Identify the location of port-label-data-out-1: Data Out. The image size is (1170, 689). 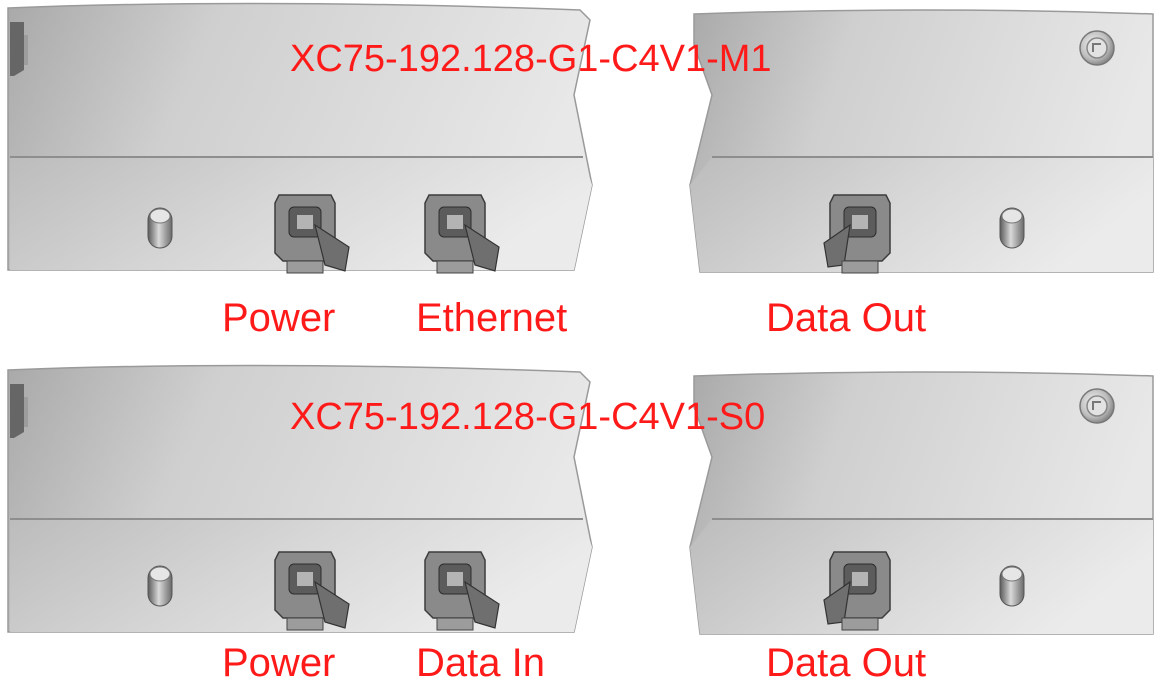
(846, 318).